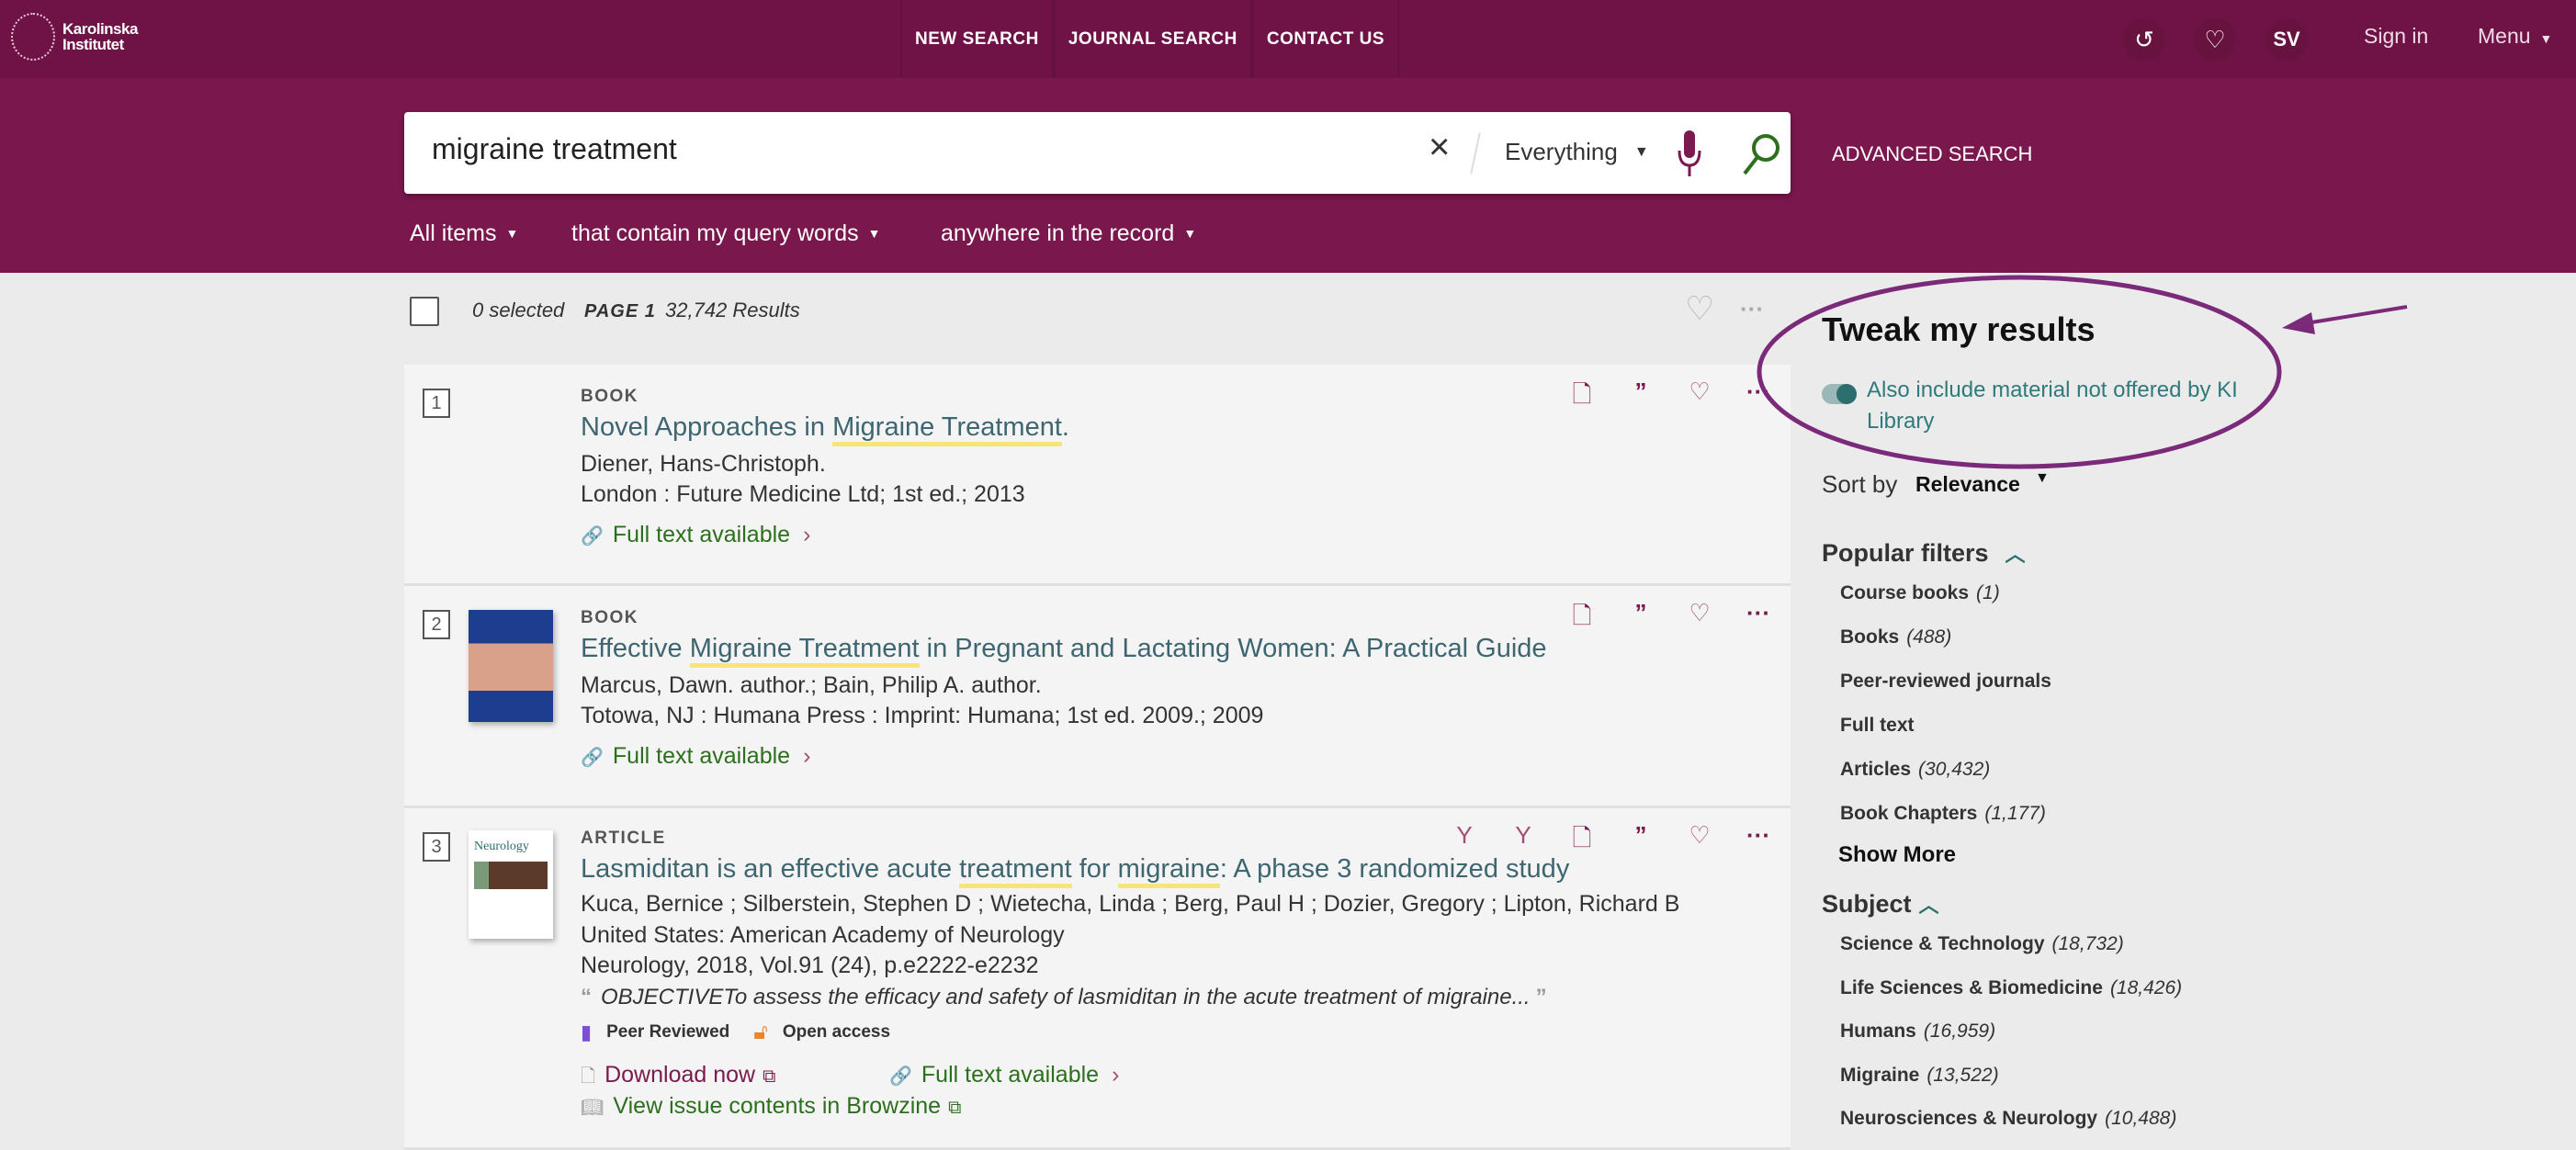 The height and width of the screenshot is (1150, 2576). Describe the element at coordinates (2144, 39) in the screenshot. I see `history-icon: ↺` at that location.